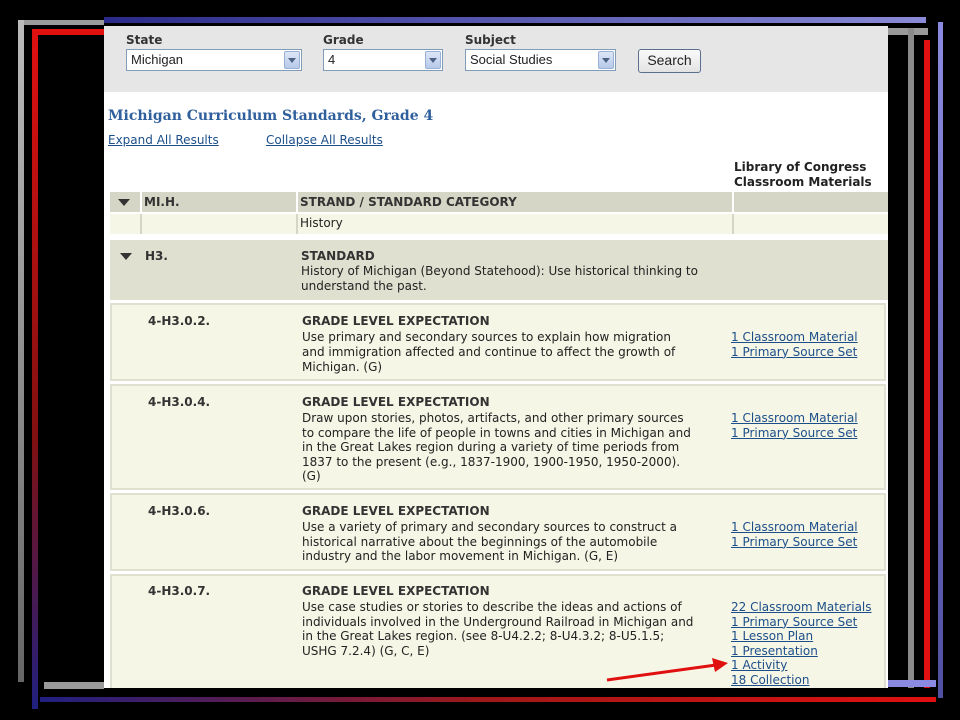 The height and width of the screenshot is (720, 960). I want to click on frame-bar-right-red, so click(927, 364).